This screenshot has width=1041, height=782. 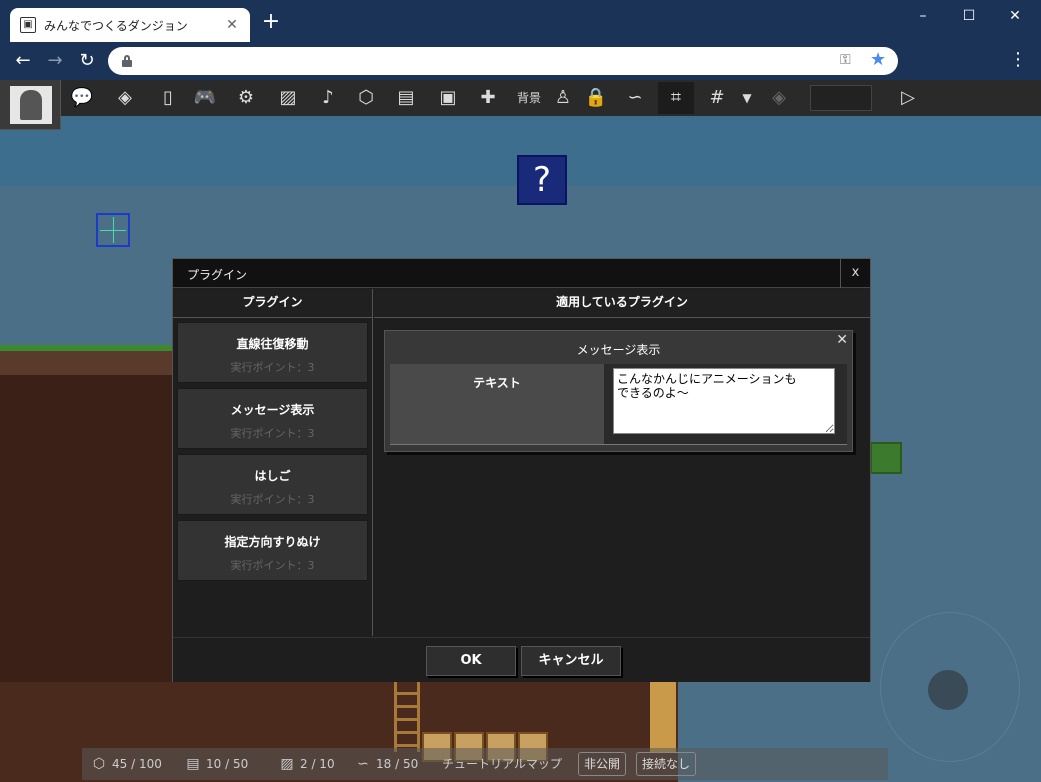 I want to click on remove-plugin-icon: ✕, so click(x=842, y=340).